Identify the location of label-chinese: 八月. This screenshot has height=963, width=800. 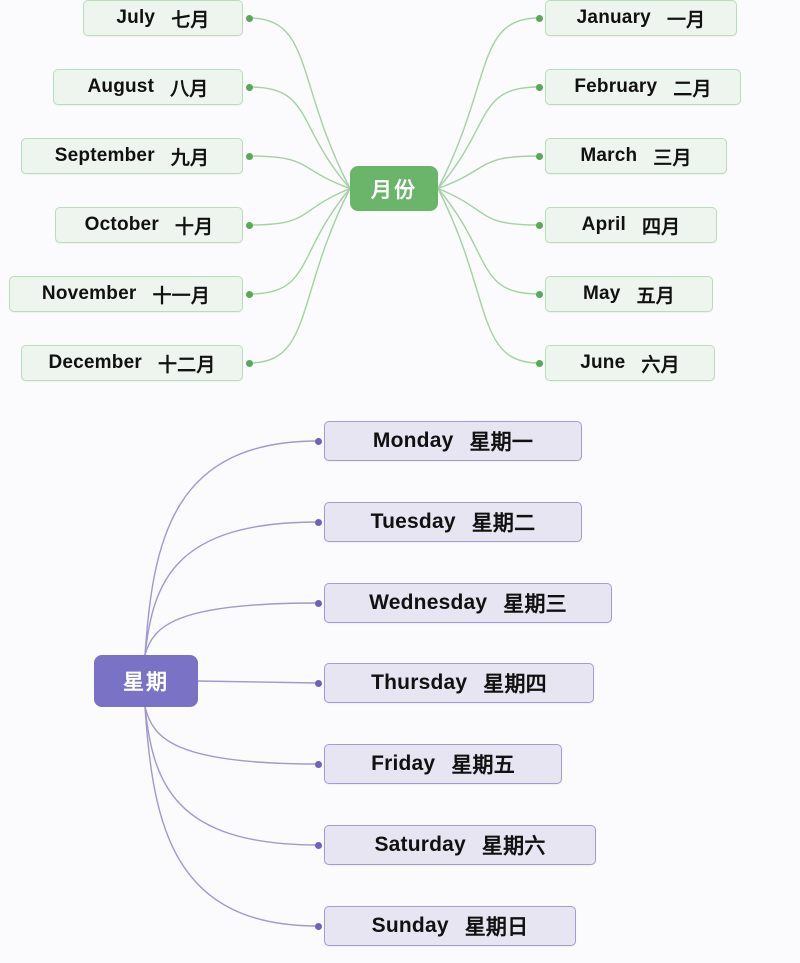
(189, 89).